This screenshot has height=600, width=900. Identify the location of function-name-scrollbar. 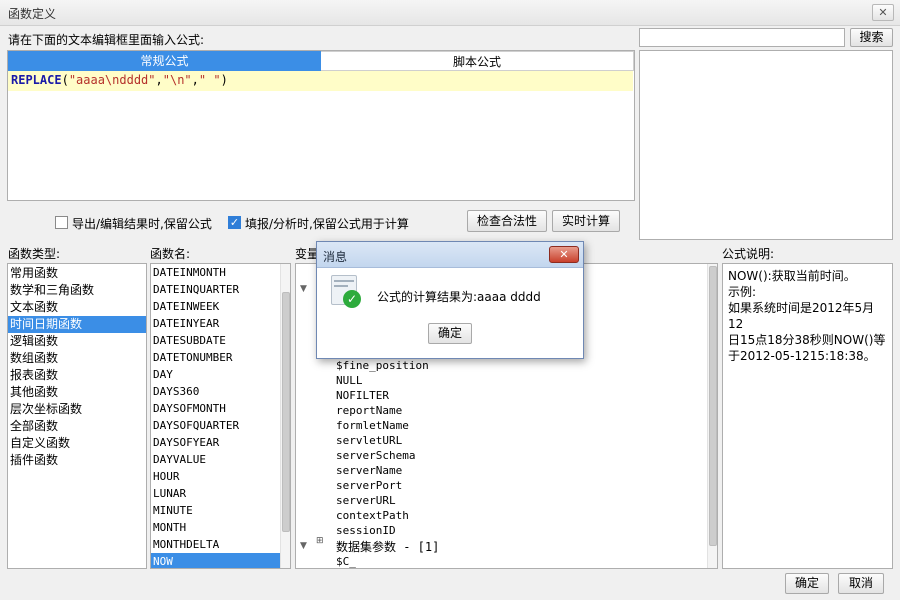
(285, 416).